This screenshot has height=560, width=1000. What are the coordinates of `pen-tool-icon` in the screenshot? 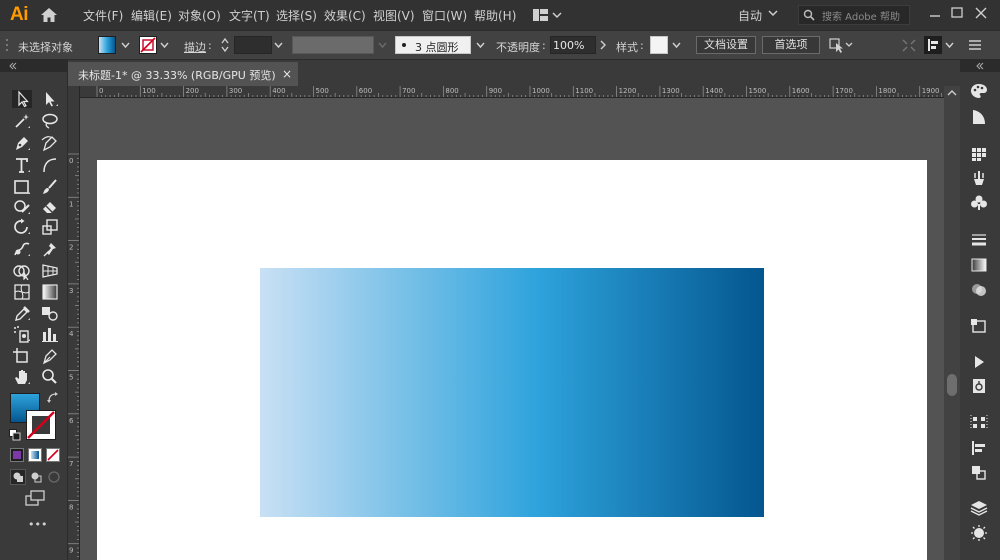 It's located at (22, 143).